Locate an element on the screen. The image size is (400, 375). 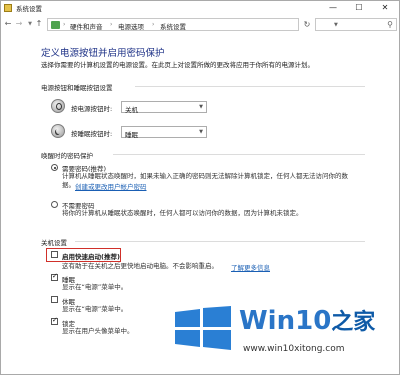
power-button-label: 按电源按钮时: is located at coordinates (92, 109).